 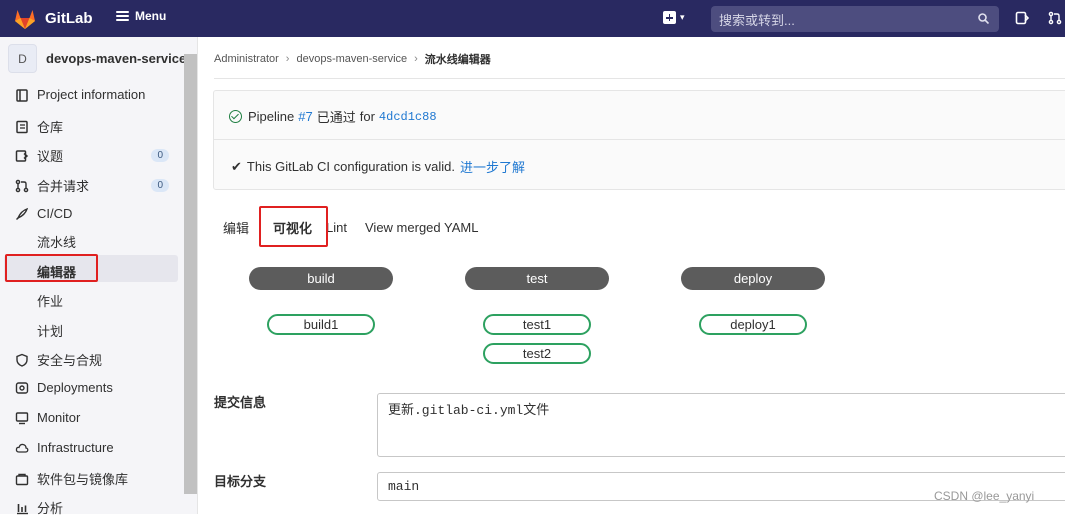 I want to click on sidebar-item-repository: 仓库, so click(x=95, y=126).